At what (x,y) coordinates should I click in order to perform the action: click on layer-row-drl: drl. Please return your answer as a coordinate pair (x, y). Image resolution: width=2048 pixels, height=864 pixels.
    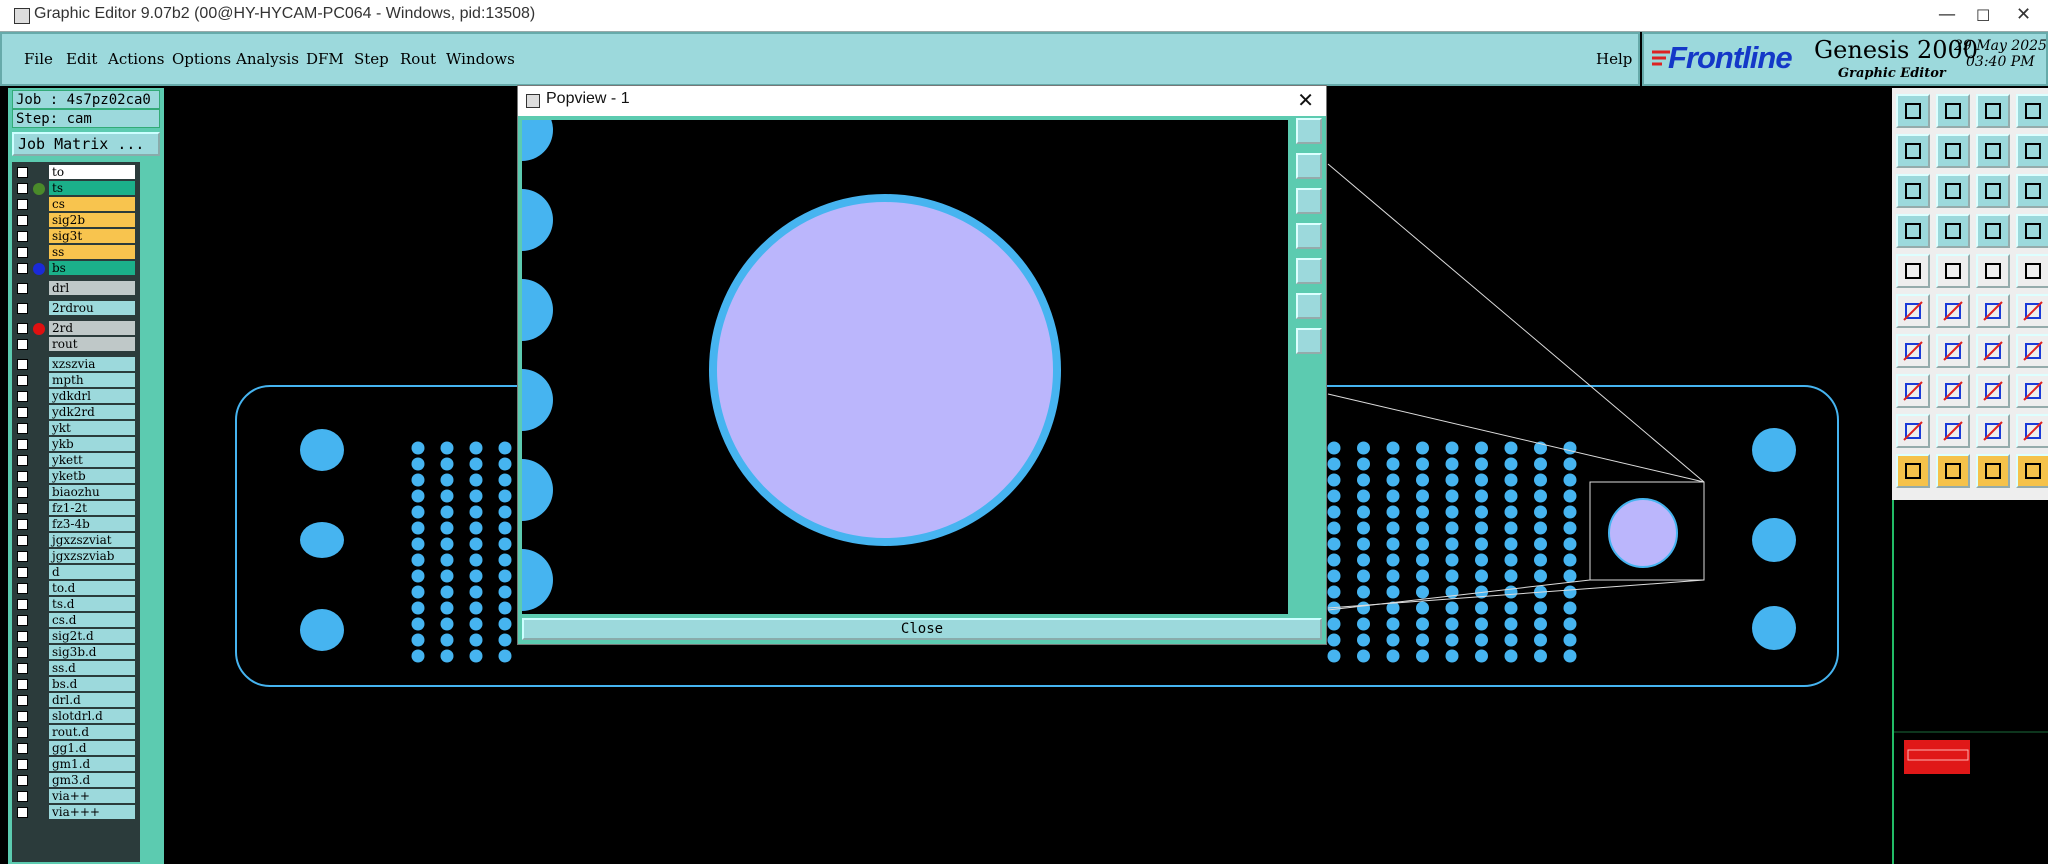
    Looking at the image, I should click on (76, 288).